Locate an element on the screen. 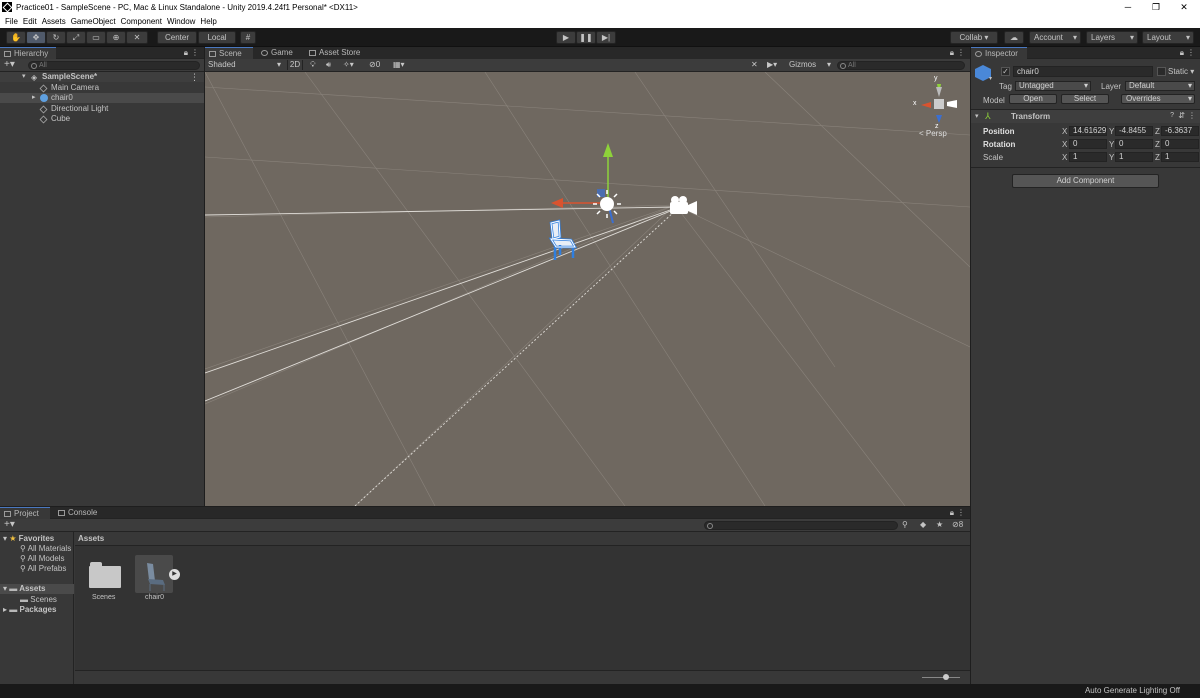  tab-console: Console is located at coordinates (79, 513).